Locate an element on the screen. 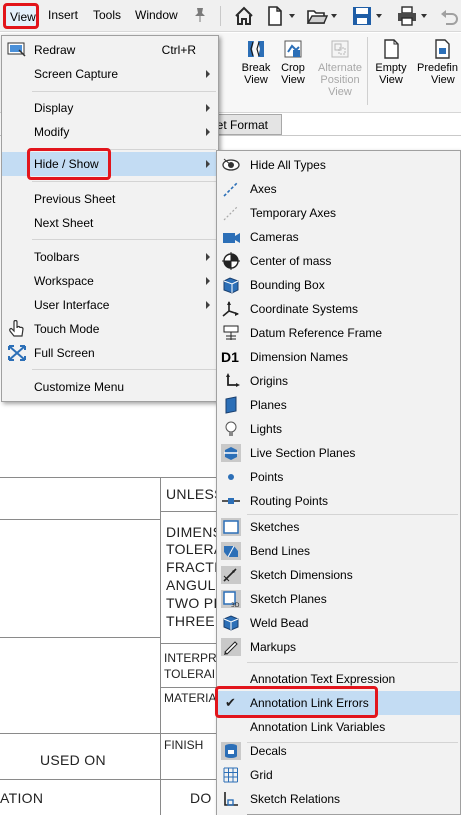 This screenshot has height=815, width=461. menu-item-next-sheet: Next Sheet is located at coordinates (110, 223).